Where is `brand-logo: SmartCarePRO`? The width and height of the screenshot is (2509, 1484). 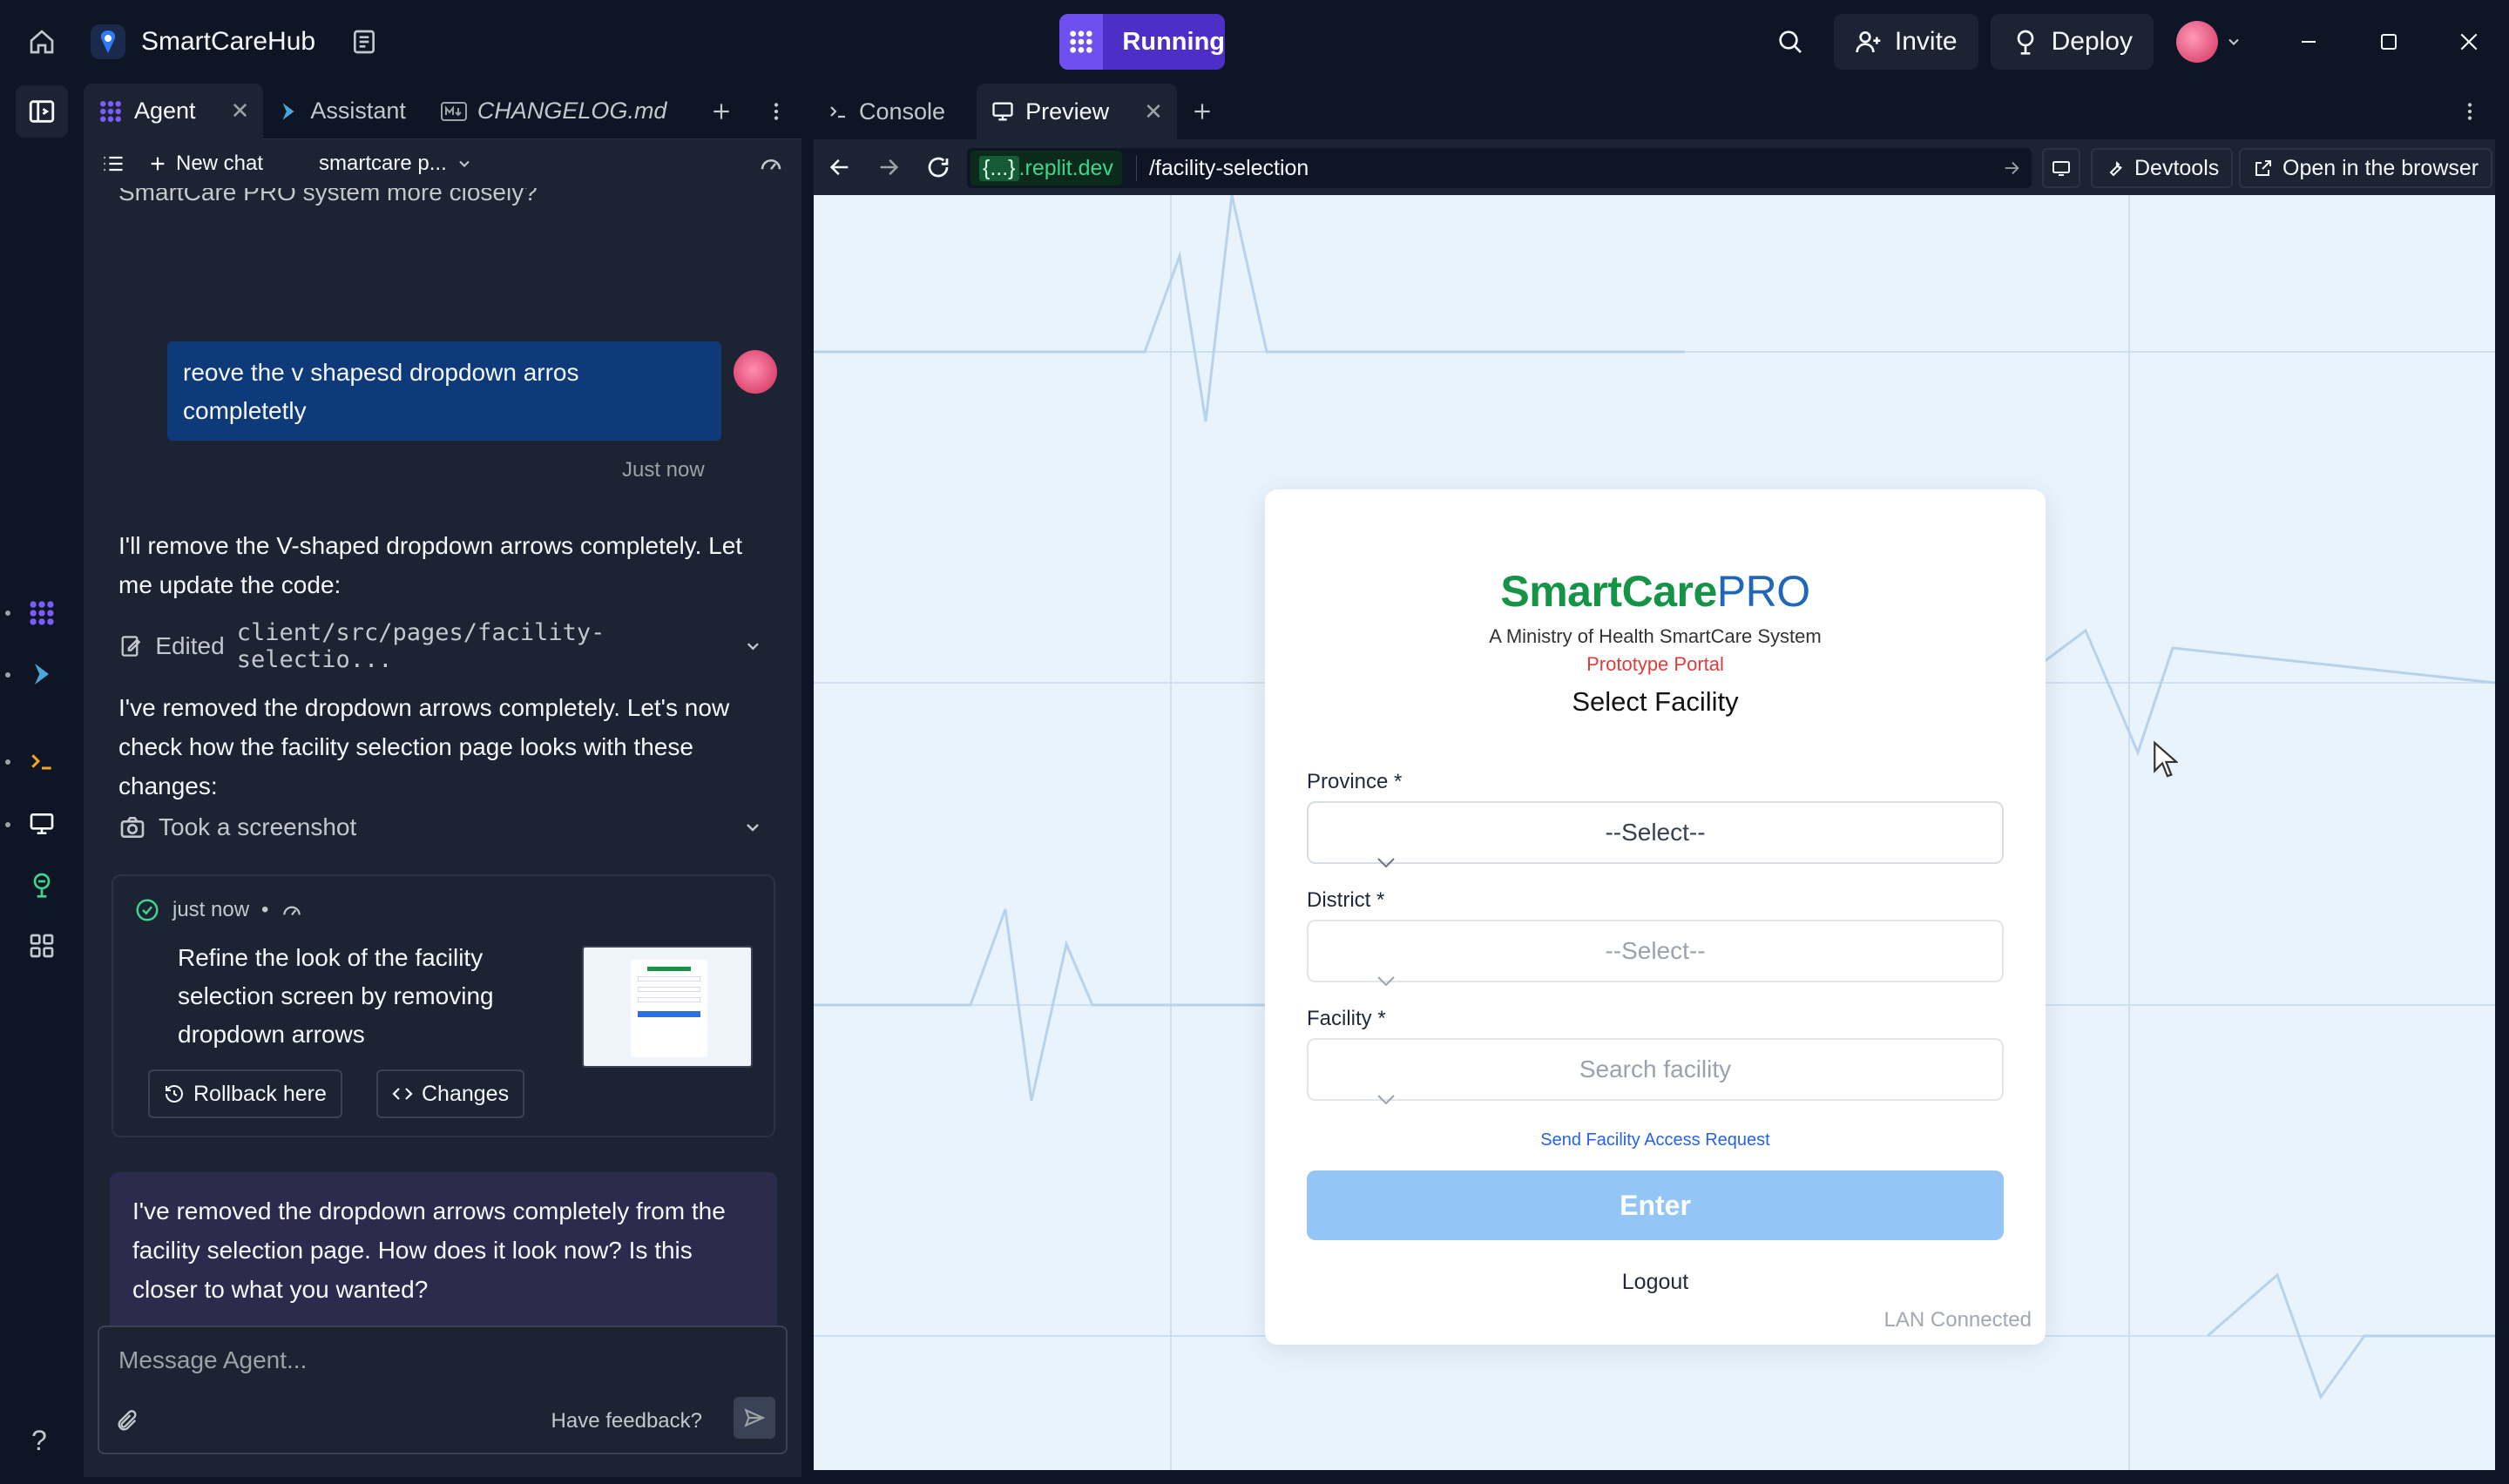 brand-logo: SmartCarePRO is located at coordinates (1655, 592).